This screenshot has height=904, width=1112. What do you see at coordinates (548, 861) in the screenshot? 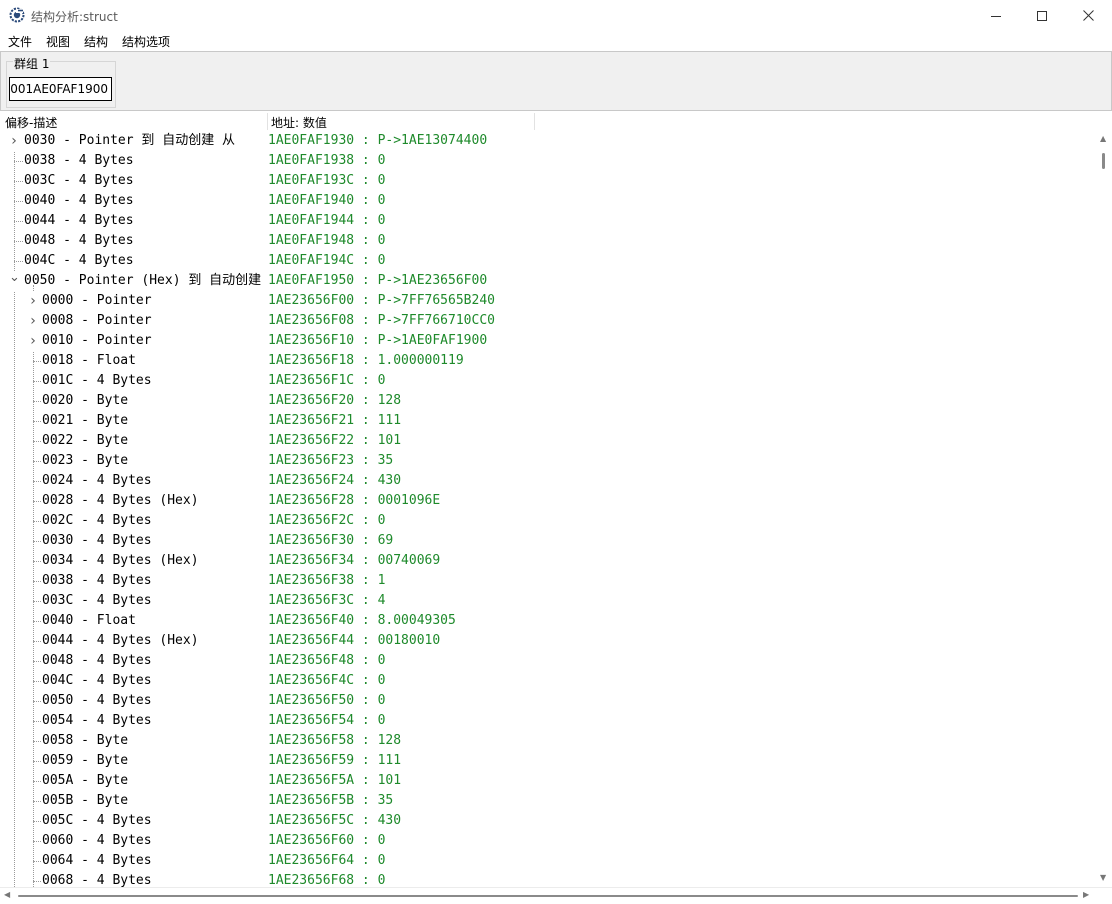
I see `tree-row: 0064 - 4 Bytes 1AE23656F64 : 0` at bounding box center [548, 861].